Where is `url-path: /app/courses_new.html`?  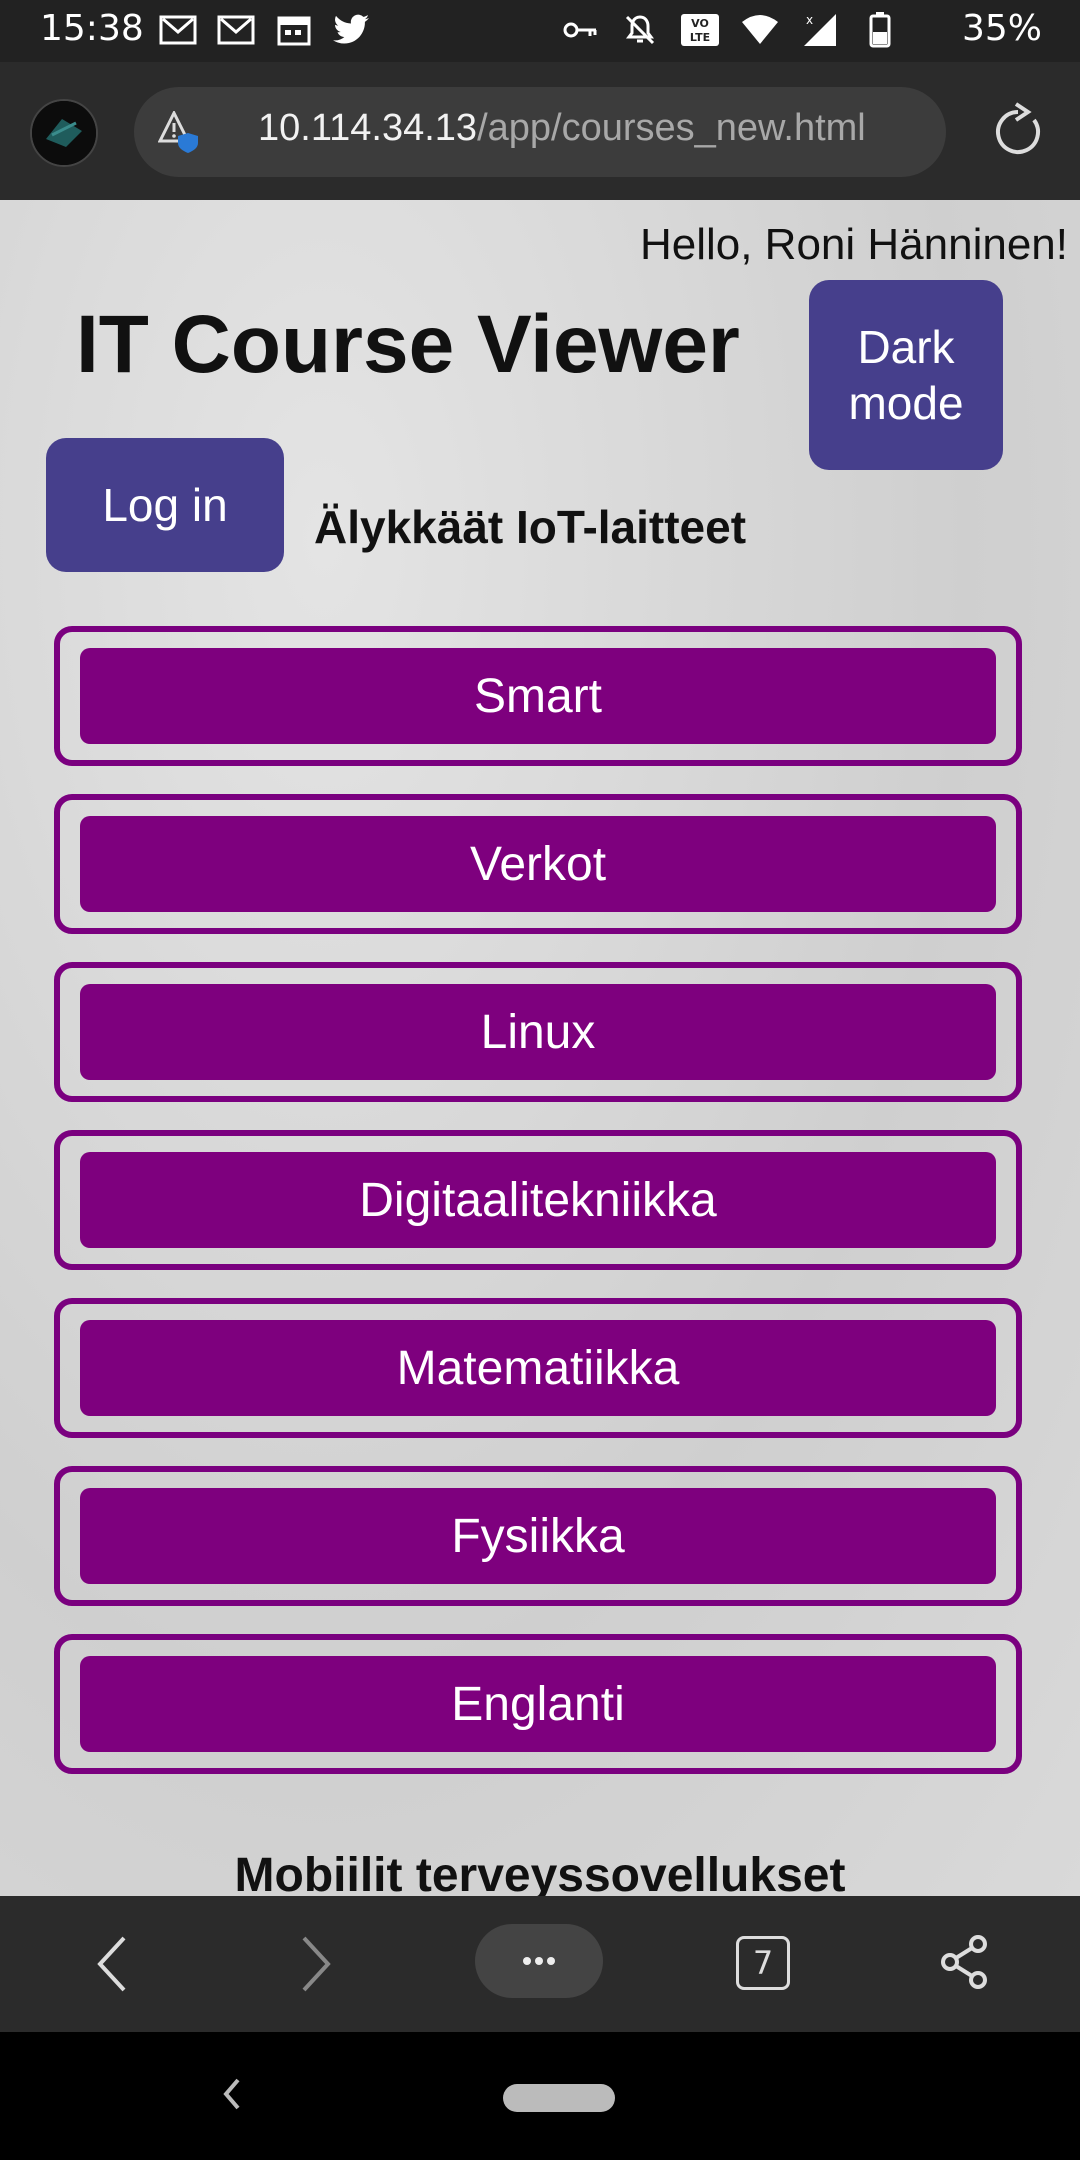
url-path: /app/courses_new.html is located at coordinates (671, 128).